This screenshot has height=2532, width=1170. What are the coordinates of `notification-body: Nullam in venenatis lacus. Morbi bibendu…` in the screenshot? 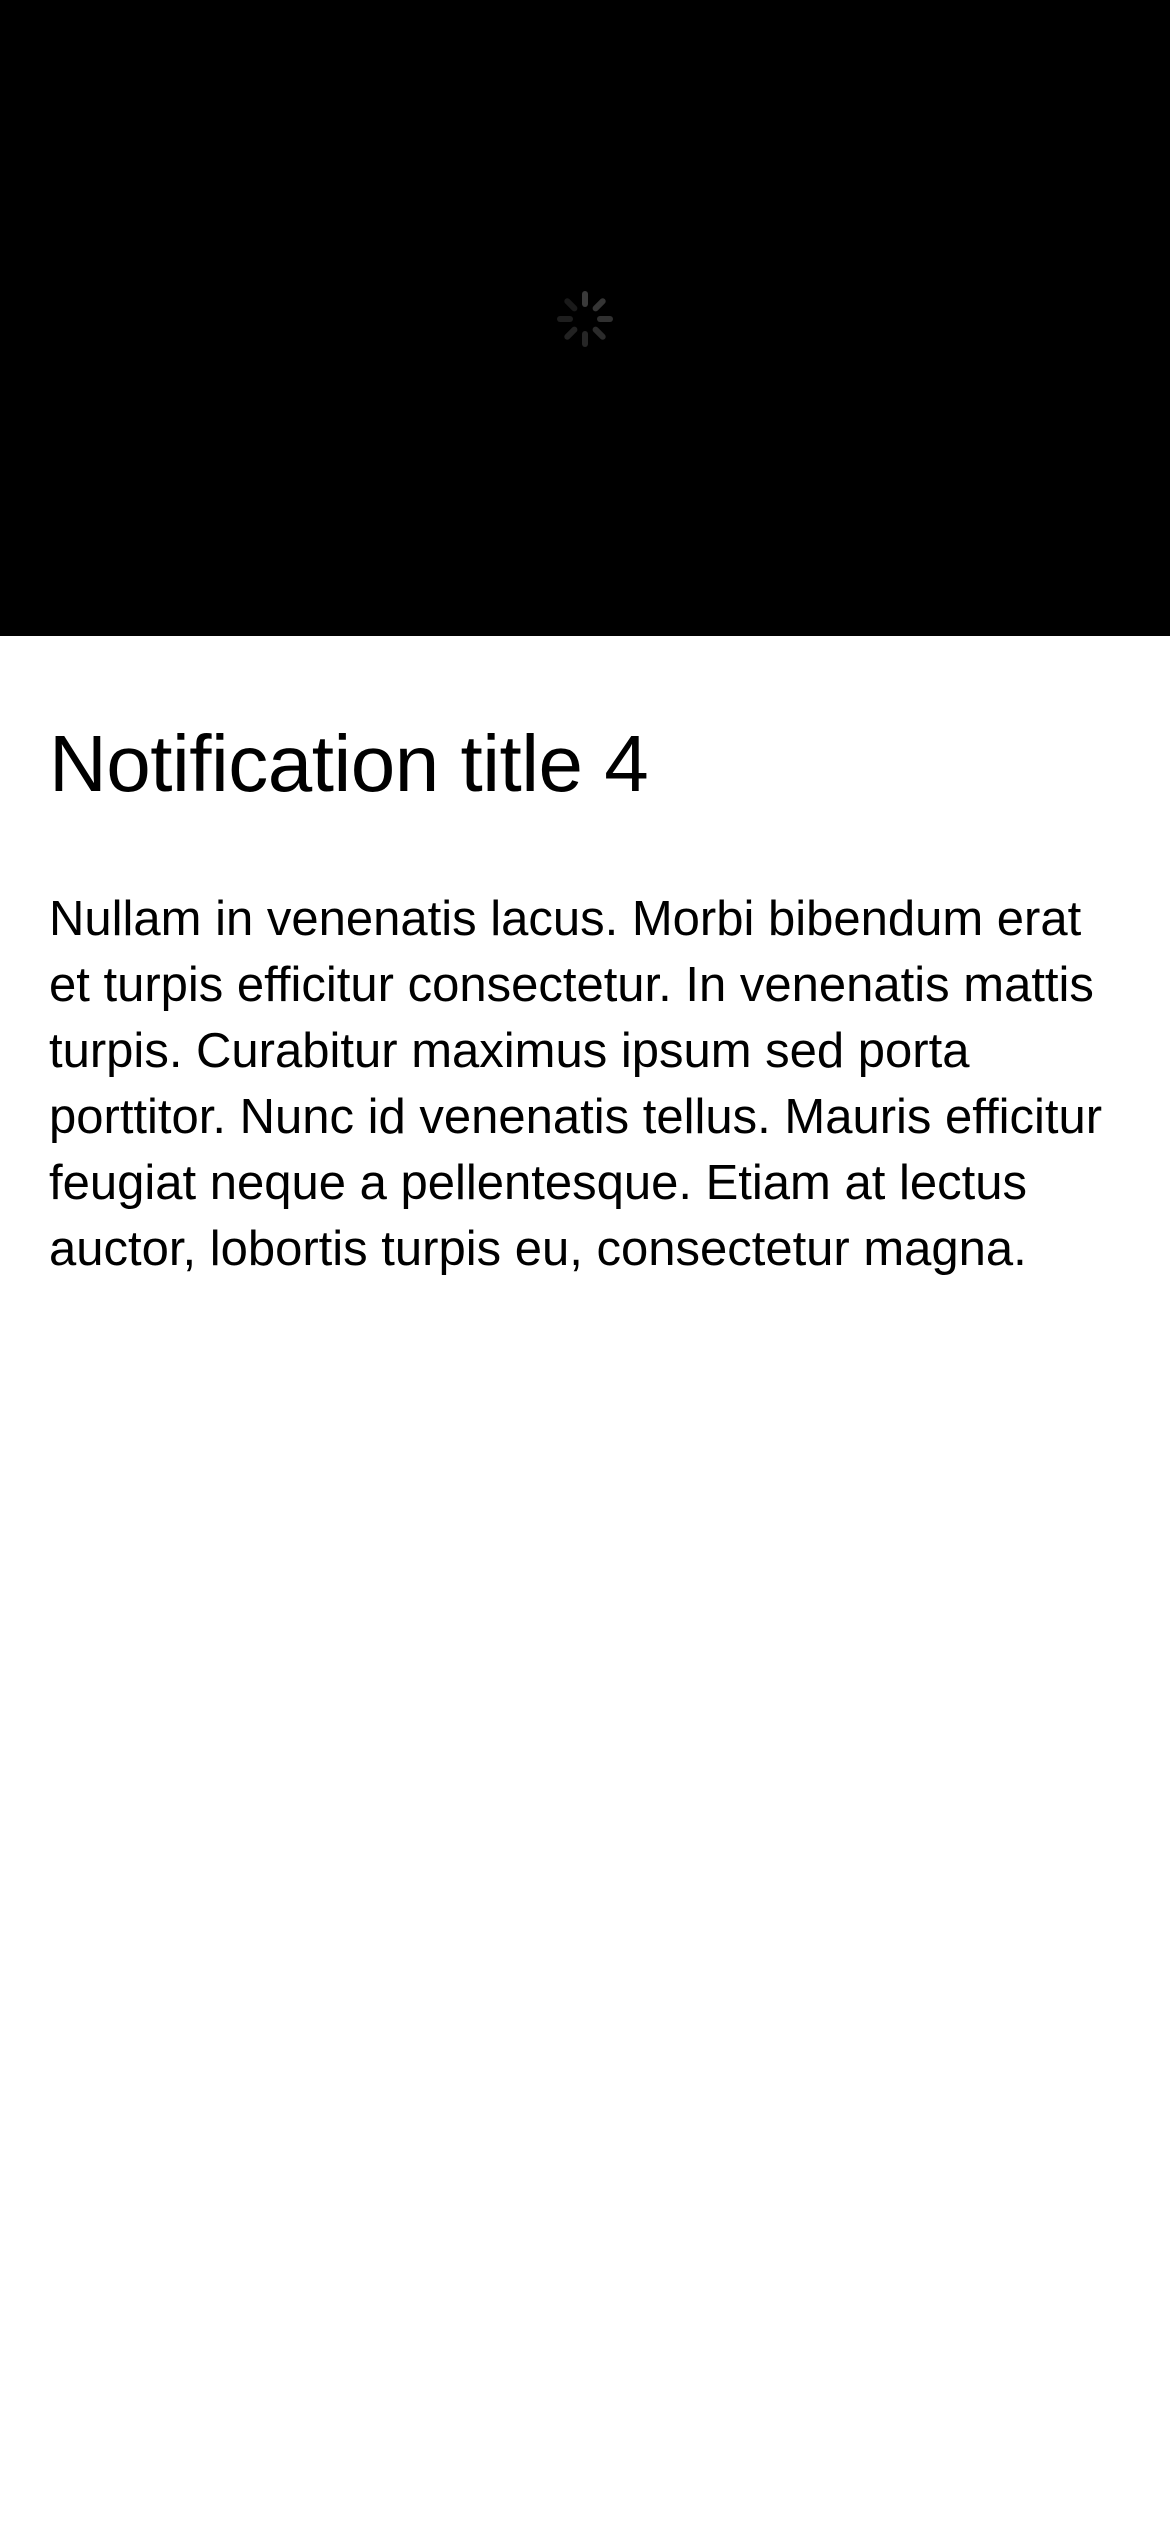 It's located at (576, 1084).